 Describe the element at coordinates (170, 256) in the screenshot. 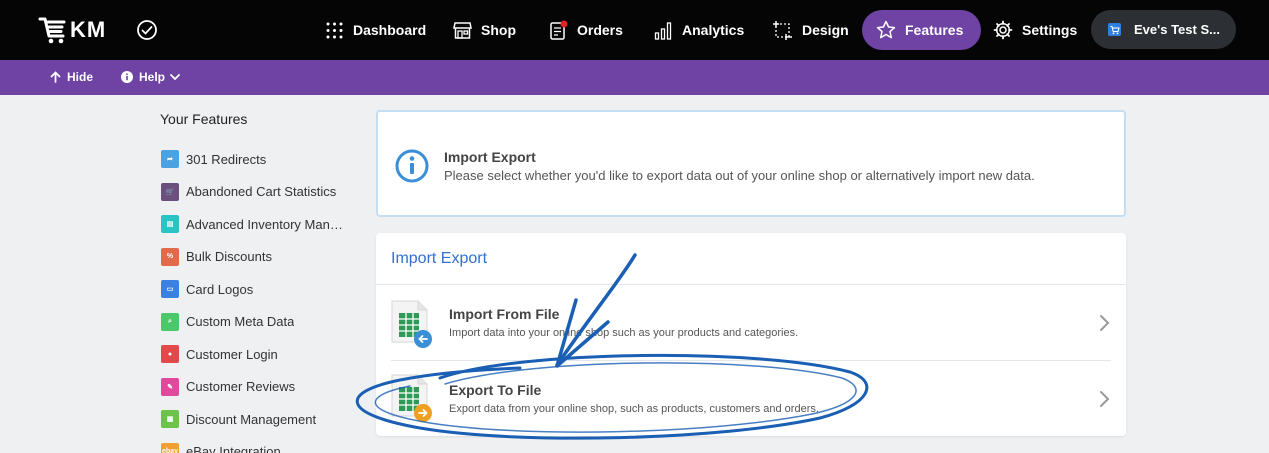

I see `discount-tag-icon: %` at that location.